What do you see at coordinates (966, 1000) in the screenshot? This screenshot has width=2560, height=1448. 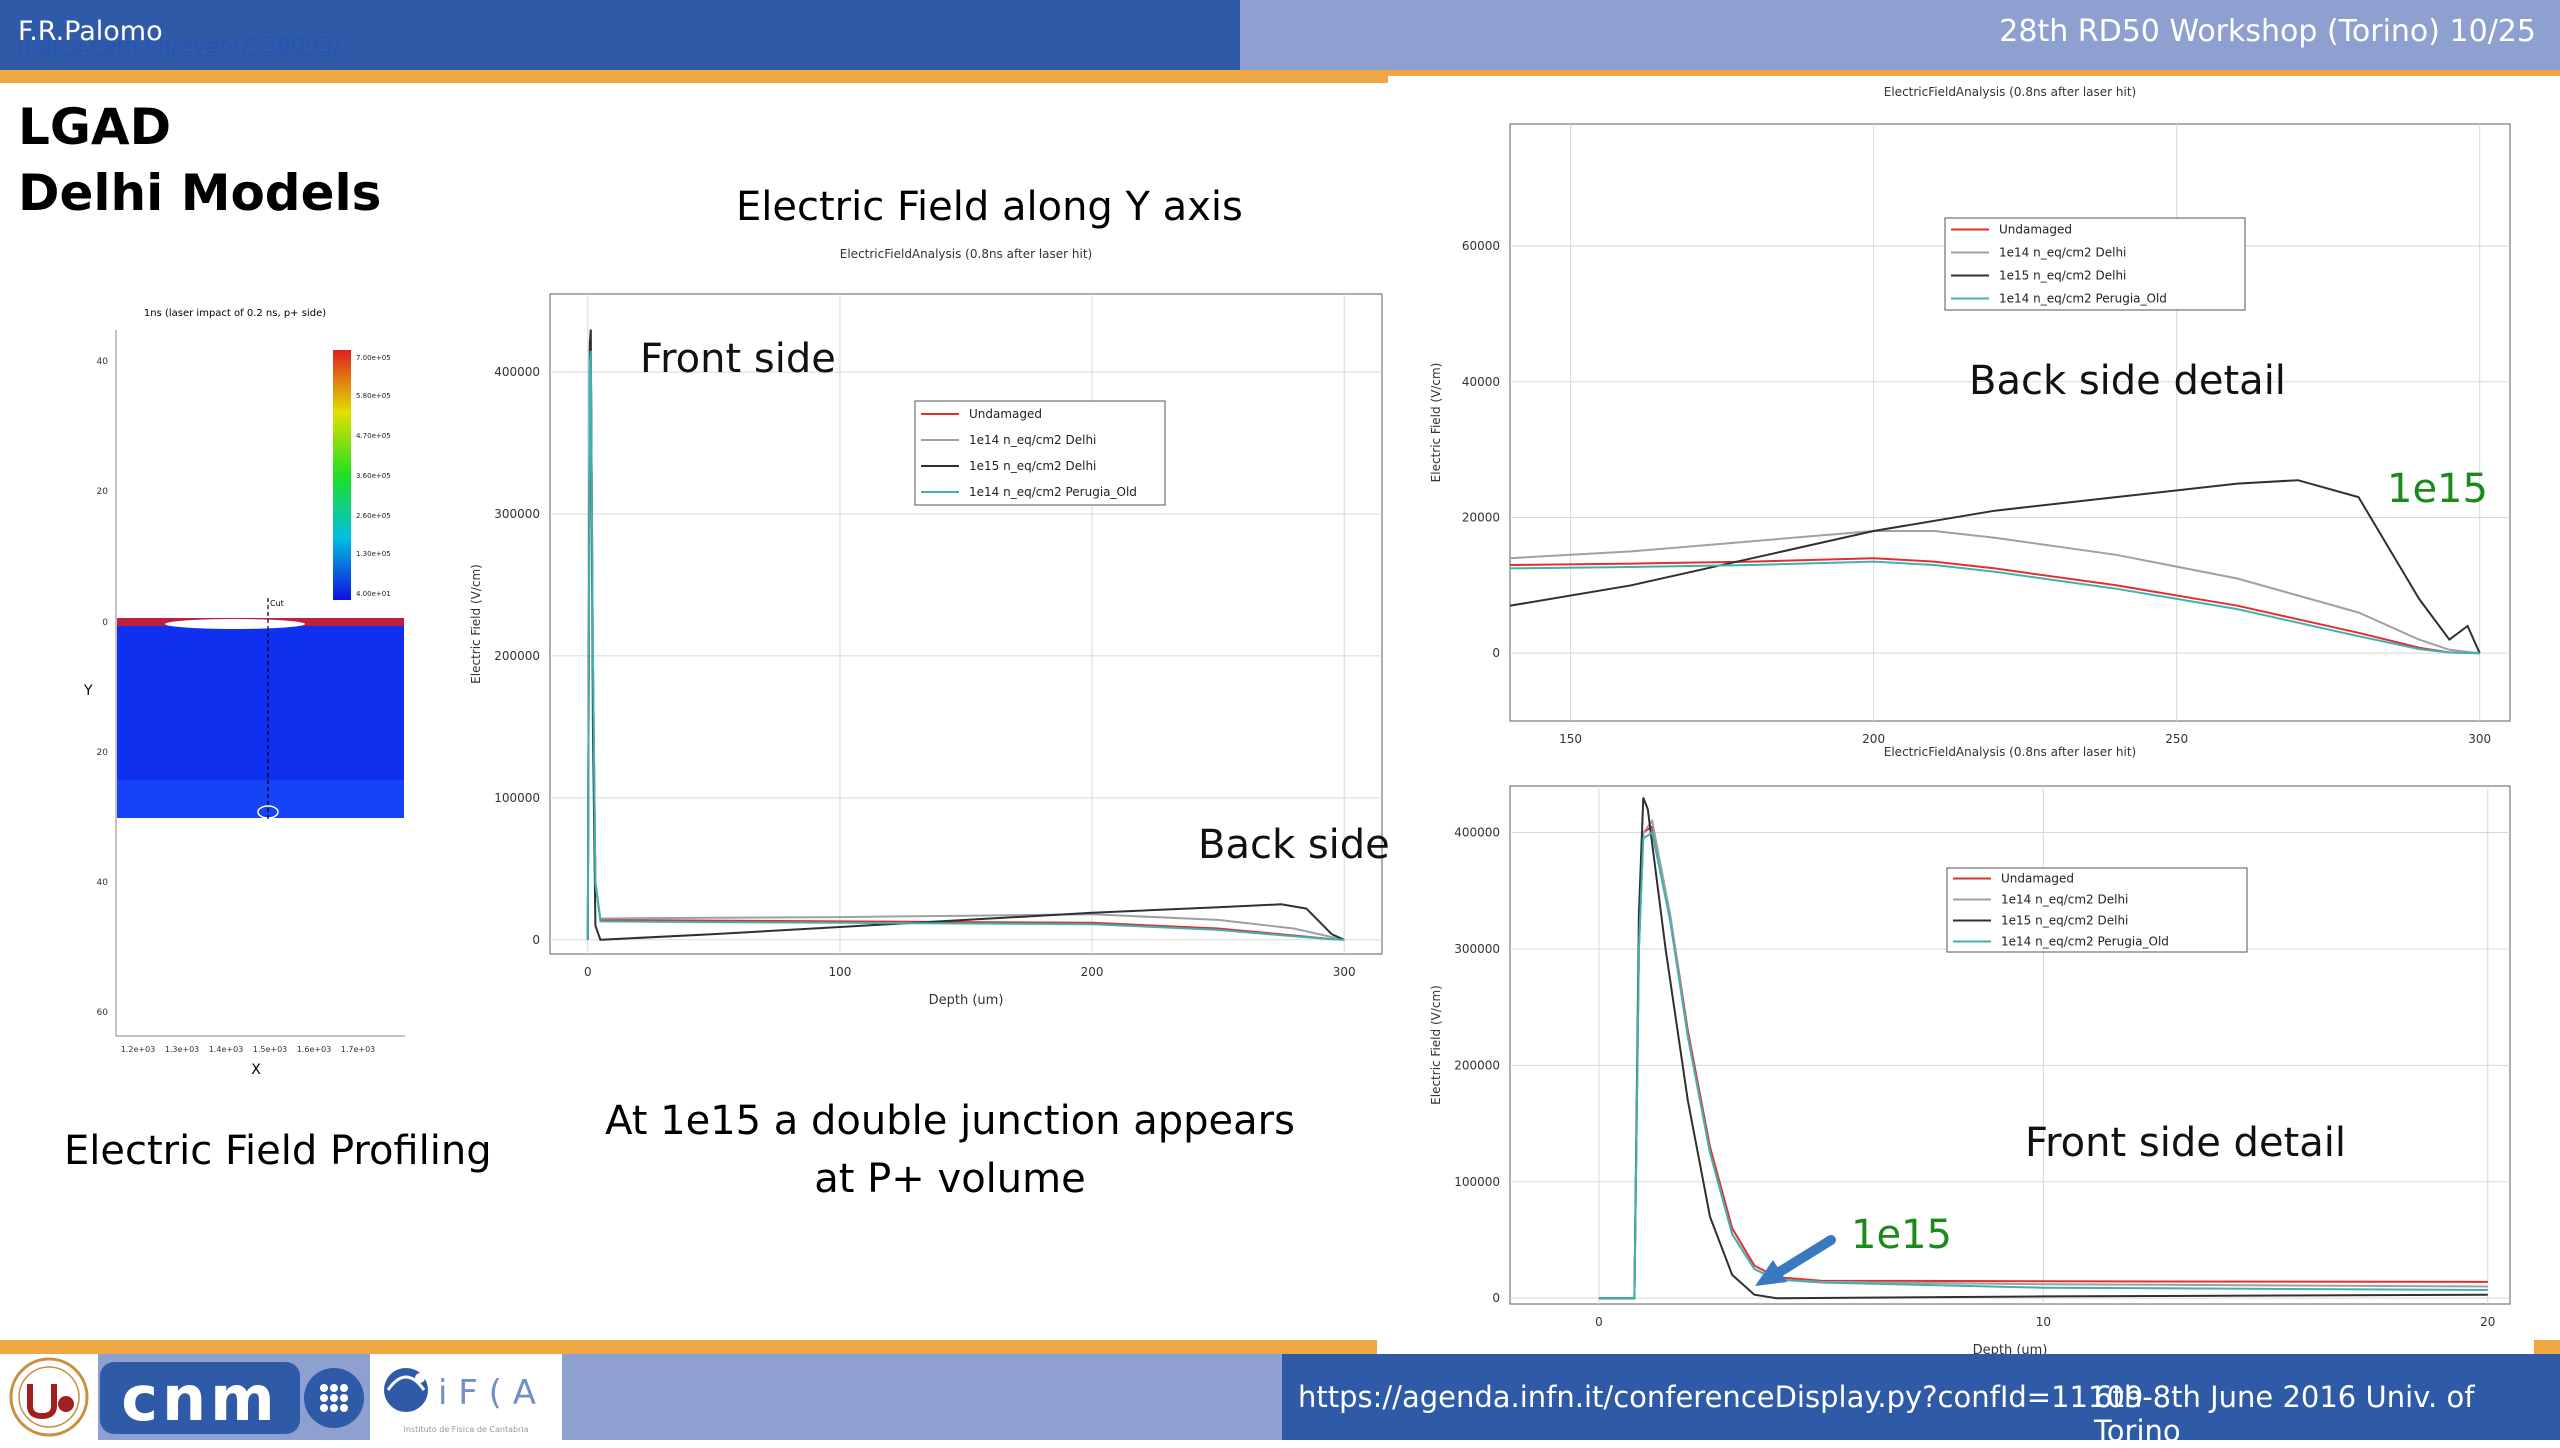 I see `x-axis-label: Depth (um)` at bounding box center [966, 1000].